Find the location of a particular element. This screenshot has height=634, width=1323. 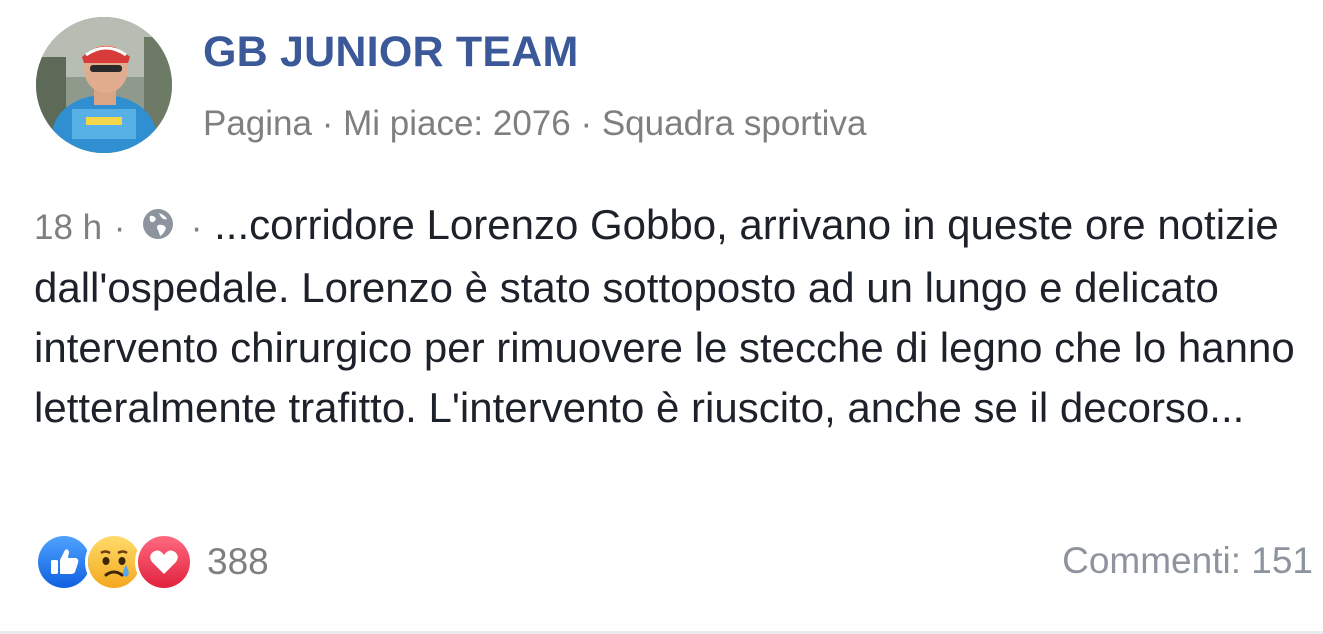

cyclist-photo-icon is located at coordinates (104, 85).